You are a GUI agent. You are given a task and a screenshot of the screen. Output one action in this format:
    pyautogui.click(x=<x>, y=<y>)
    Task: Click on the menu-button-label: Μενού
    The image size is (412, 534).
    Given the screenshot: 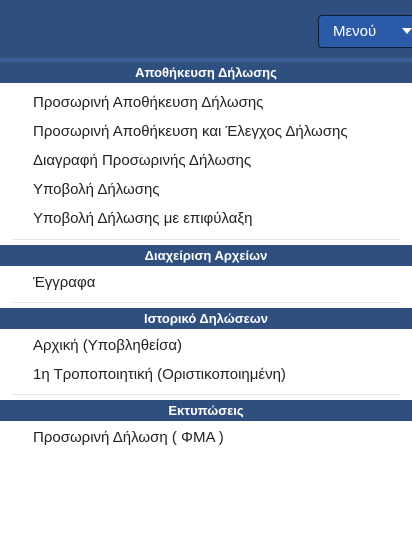 What is the action you would take?
    pyautogui.click(x=355, y=31)
    